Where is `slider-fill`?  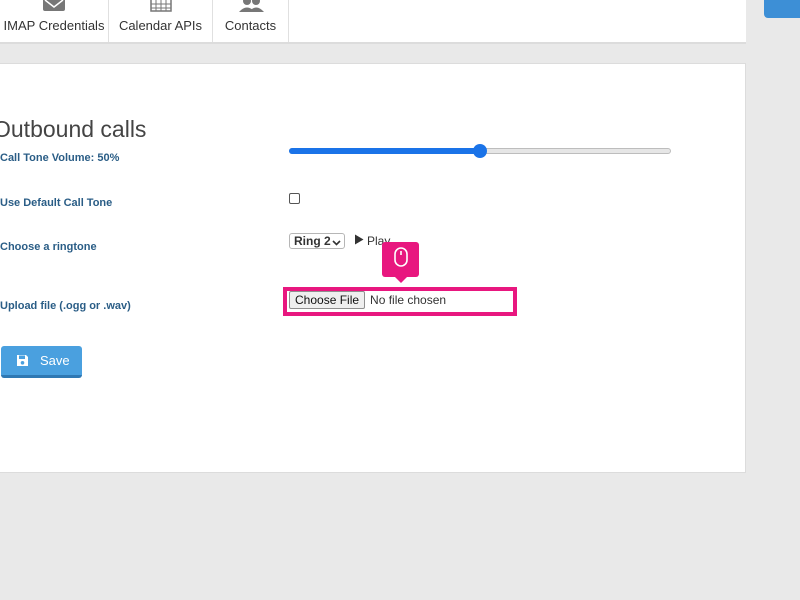 slider-fill is located at coordinates (384, 151).